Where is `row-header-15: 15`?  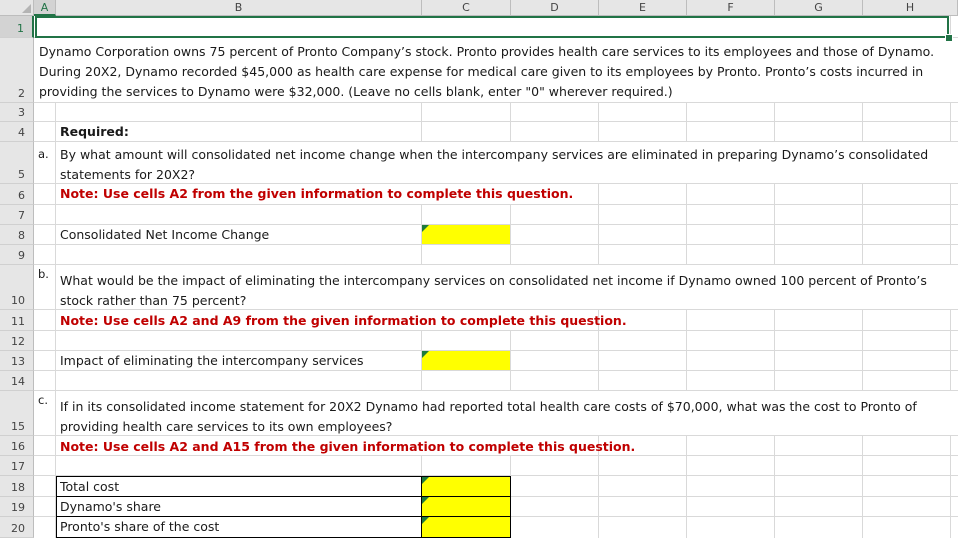
row-header-15: 15 is located at coordinates (17, 413).